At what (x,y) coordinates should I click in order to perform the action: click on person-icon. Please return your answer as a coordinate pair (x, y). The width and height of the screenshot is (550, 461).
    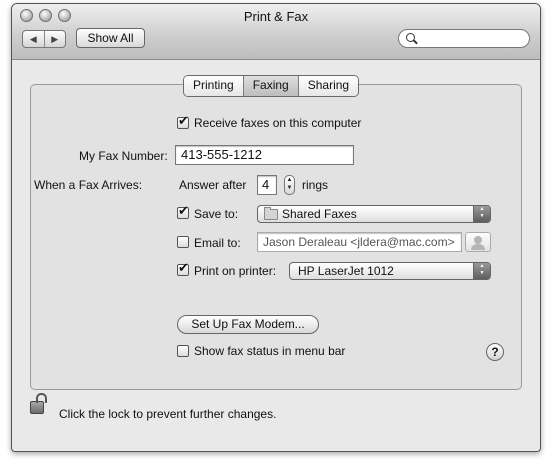
    Looking at the image, I should click on (478, 243).